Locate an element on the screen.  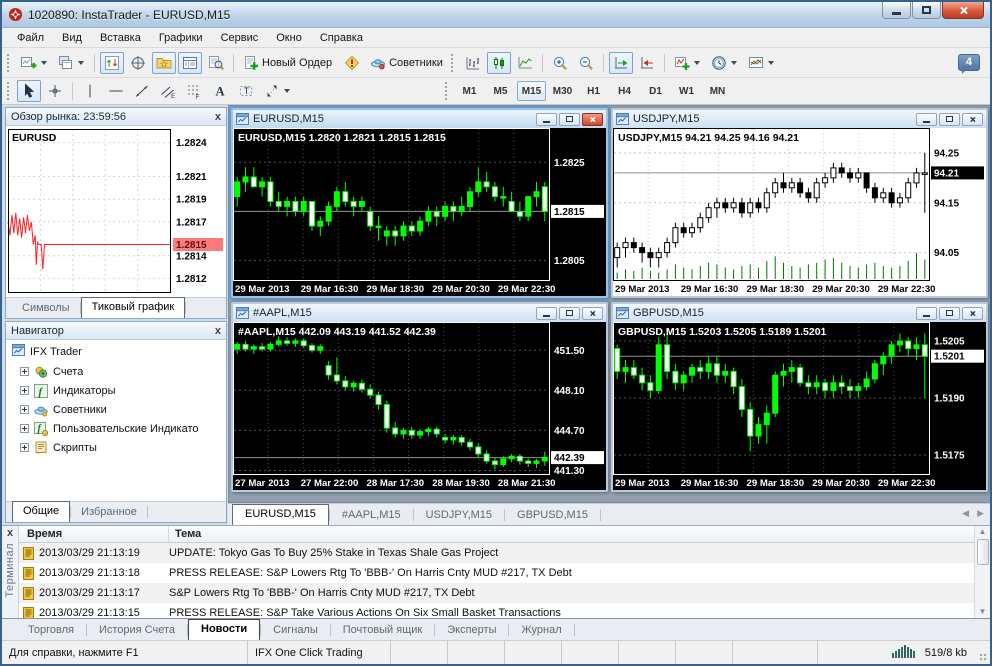
text-button: A is located at coordinates (220, 91).